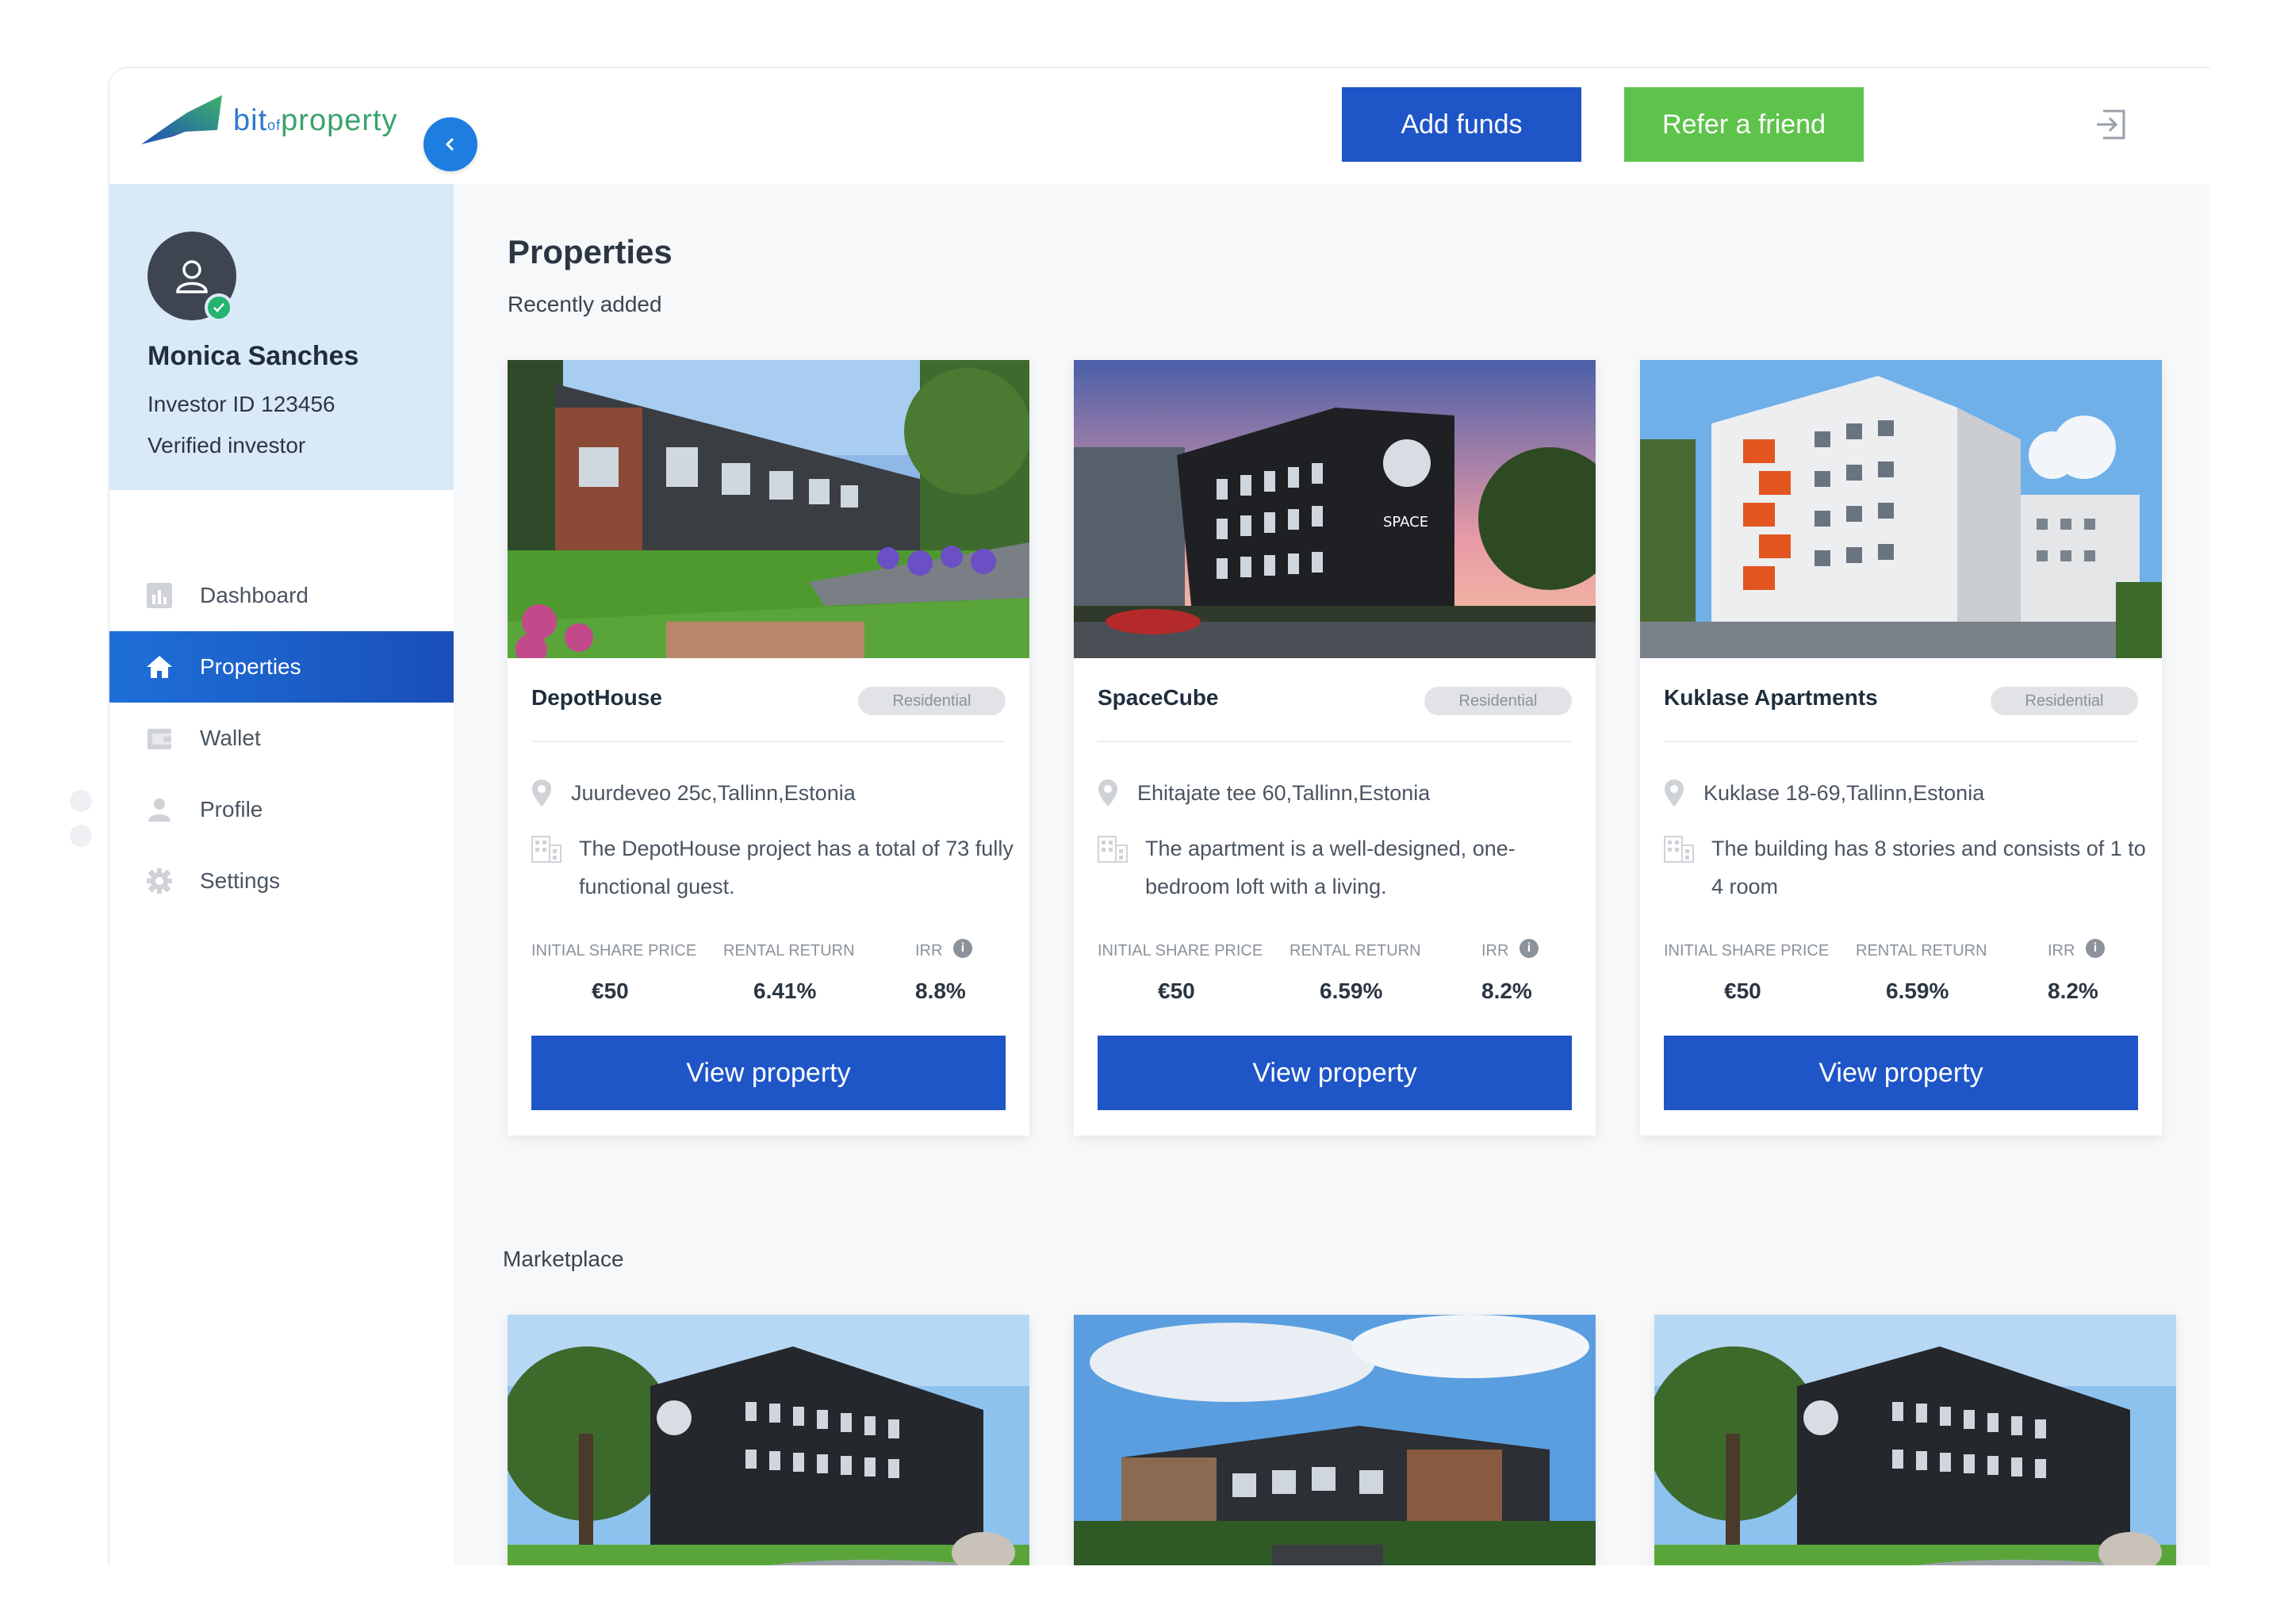  I want to click on property-image: SPACE, so click(1335, 509).